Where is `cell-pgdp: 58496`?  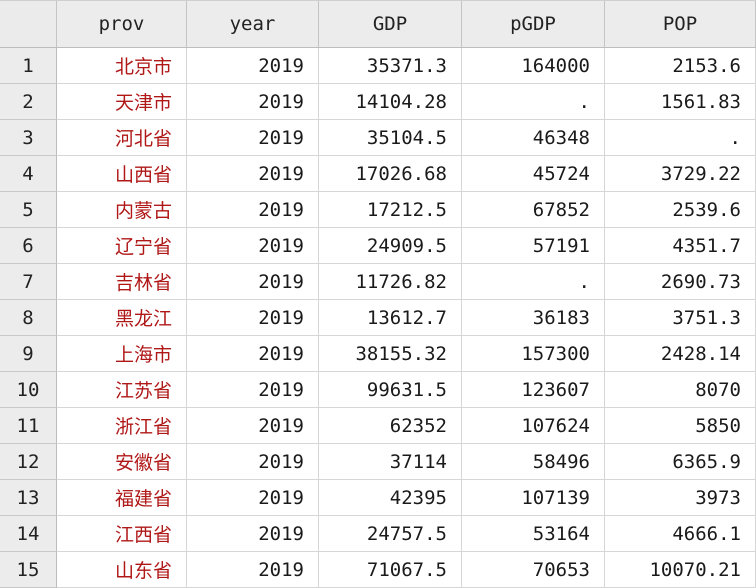
cell-pgdp: 58496 is located at coordinates (533, 462).